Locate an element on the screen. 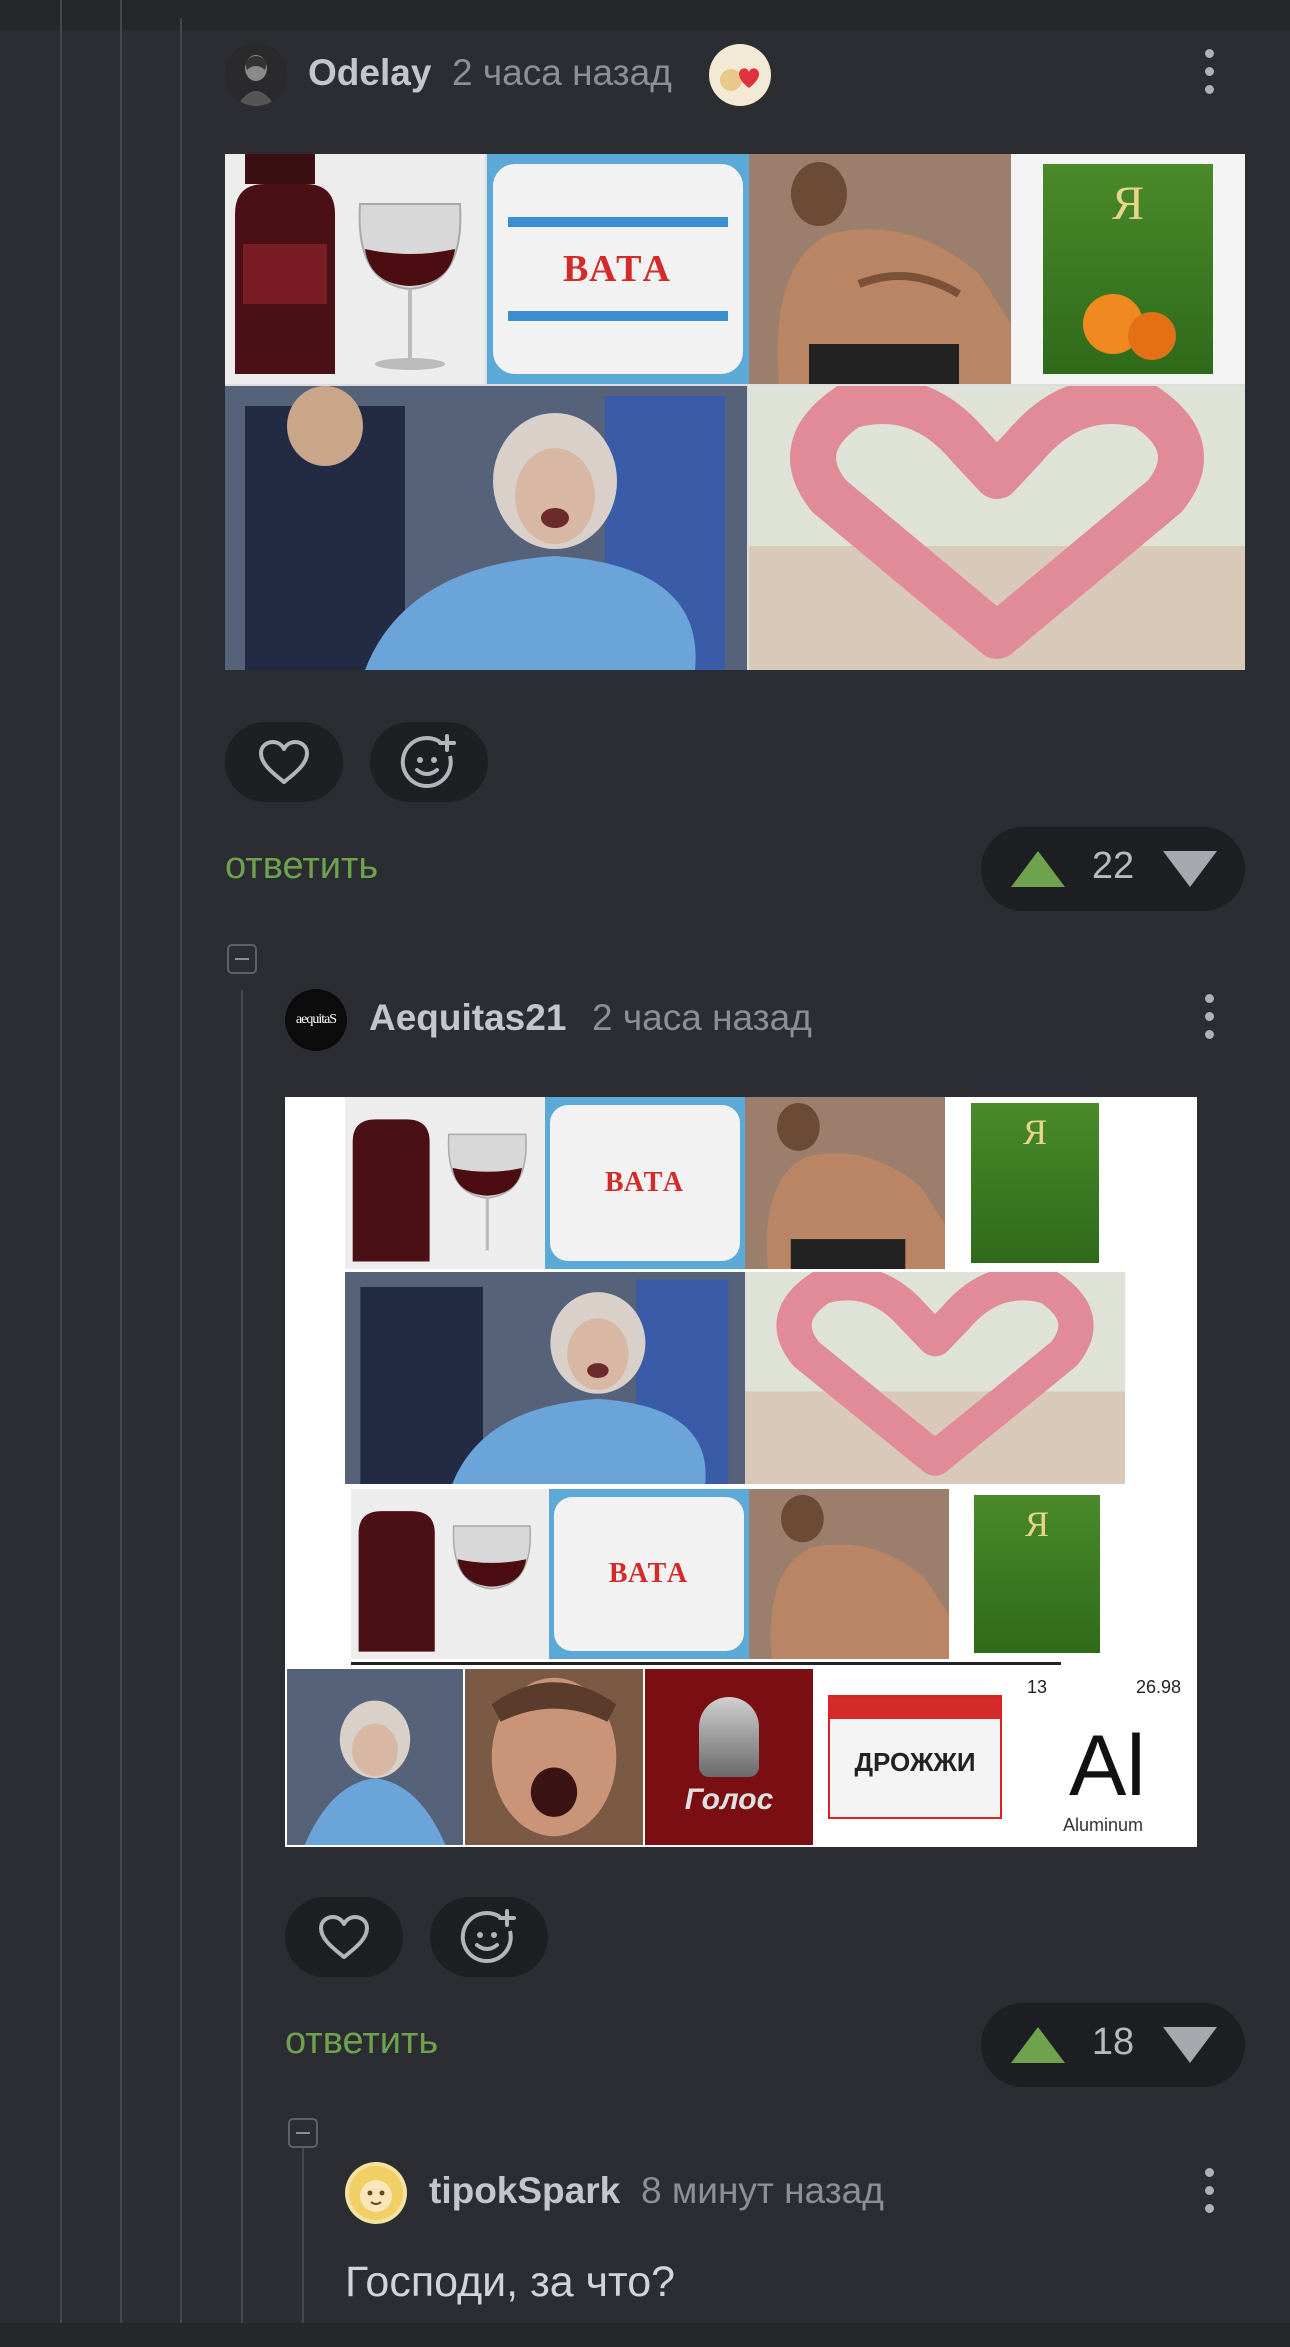 The image size is (1290, 2347). comment-text: Господи, за что? is located at coordinates (510, 2282).